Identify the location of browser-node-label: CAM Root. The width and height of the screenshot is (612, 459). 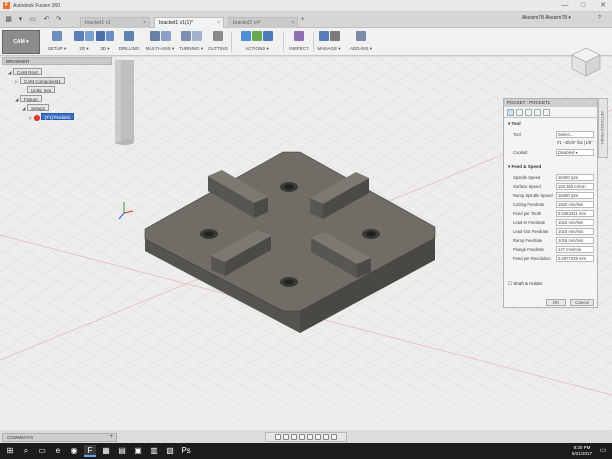
(27, 71).